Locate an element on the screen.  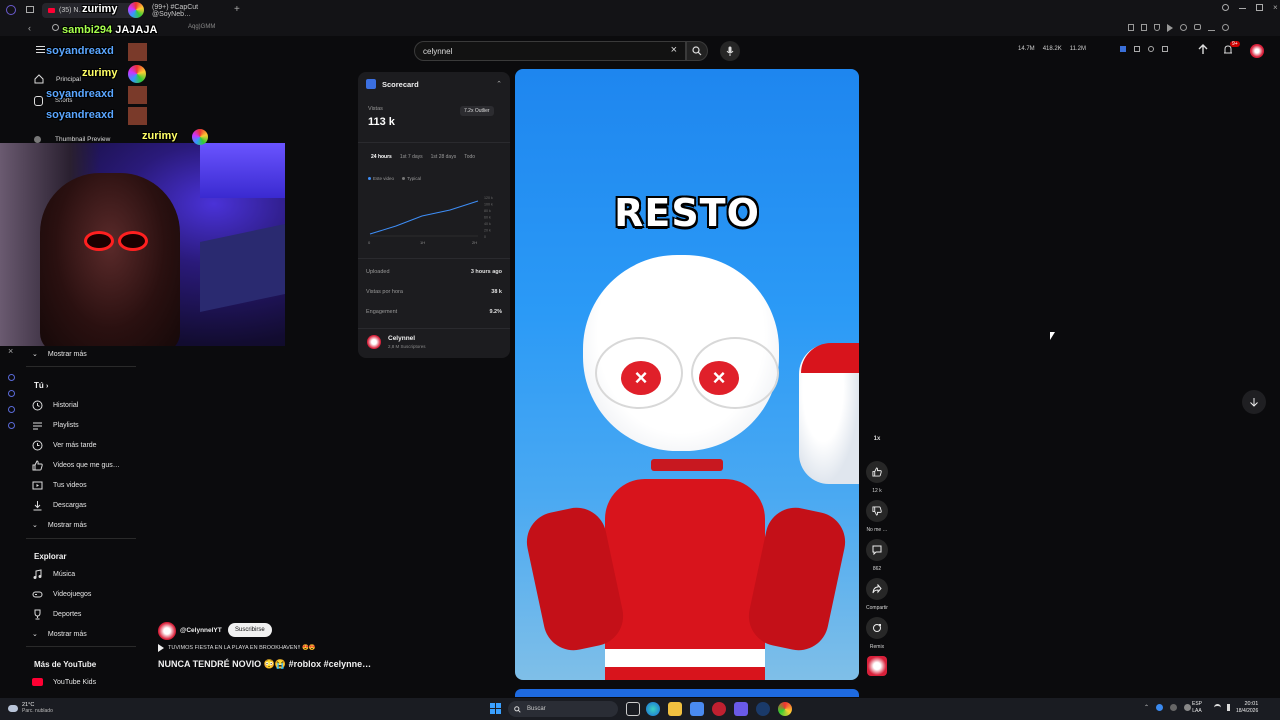
dislike-button is located at coordinates (877, 511).